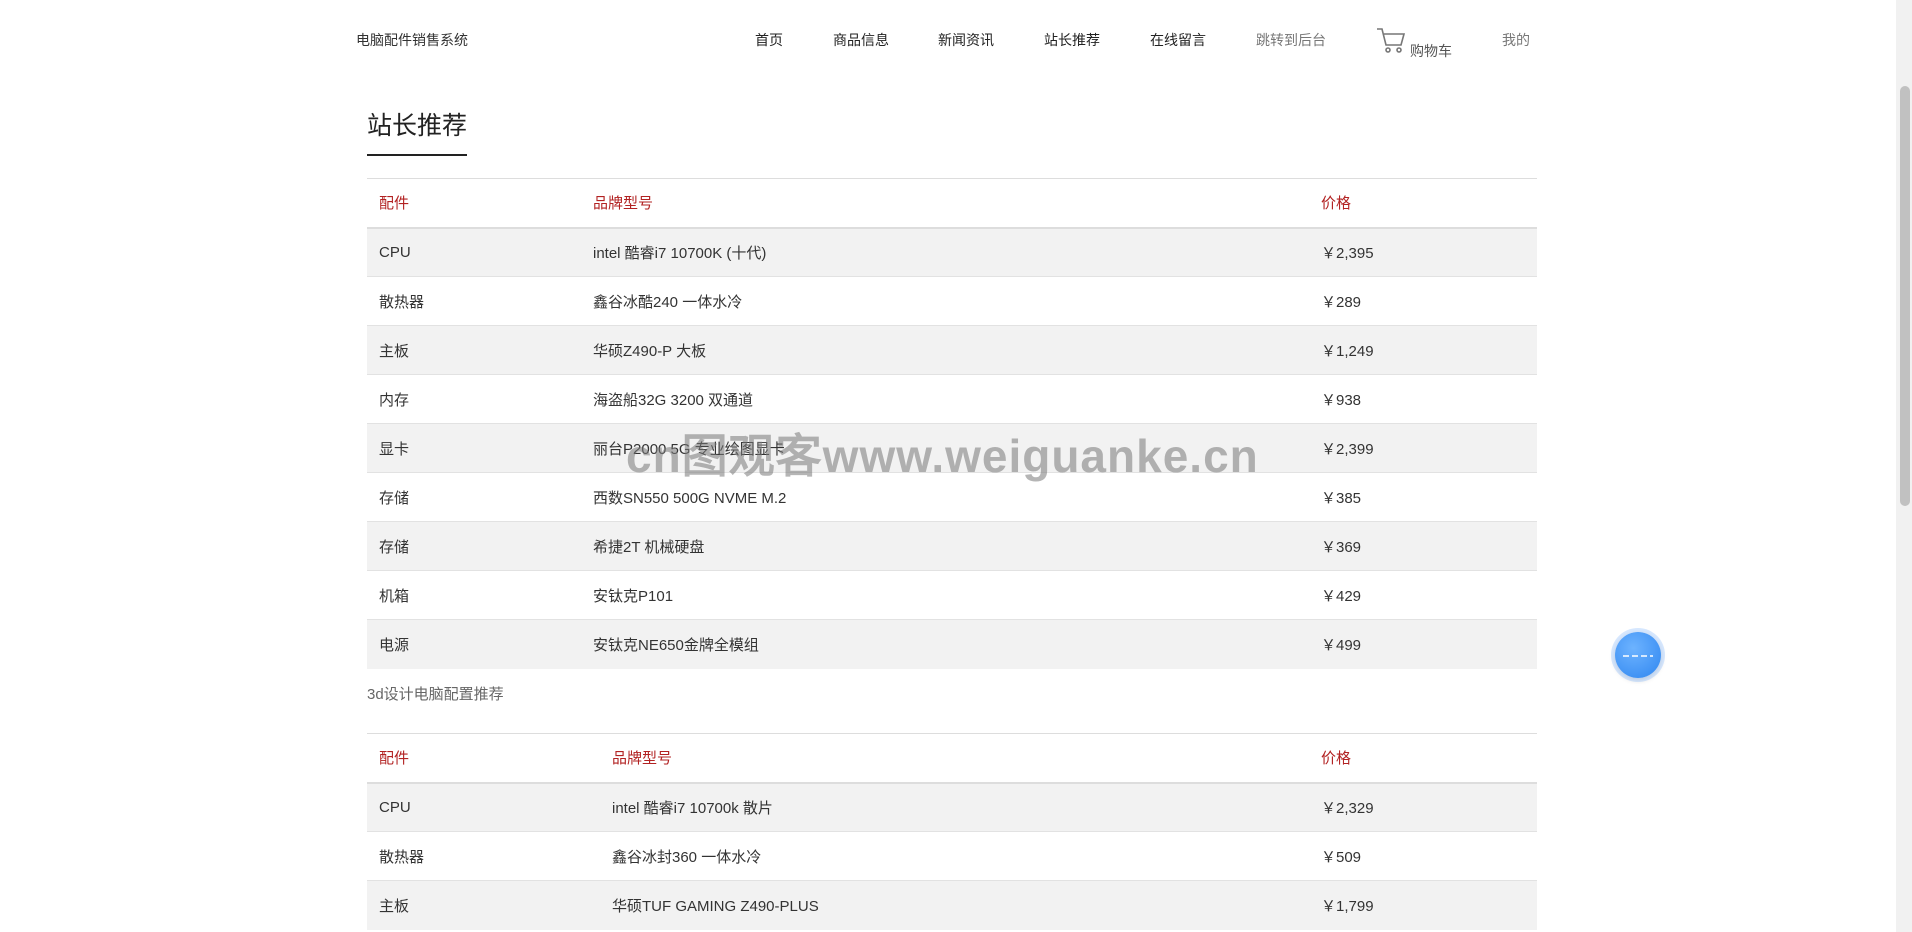 The height and width of the screenshot is (932, 1912). What do you see at coordinates (474, 595) in the screenshot?
I see `cell-part: 机箱` at bounding box center [474, 595].